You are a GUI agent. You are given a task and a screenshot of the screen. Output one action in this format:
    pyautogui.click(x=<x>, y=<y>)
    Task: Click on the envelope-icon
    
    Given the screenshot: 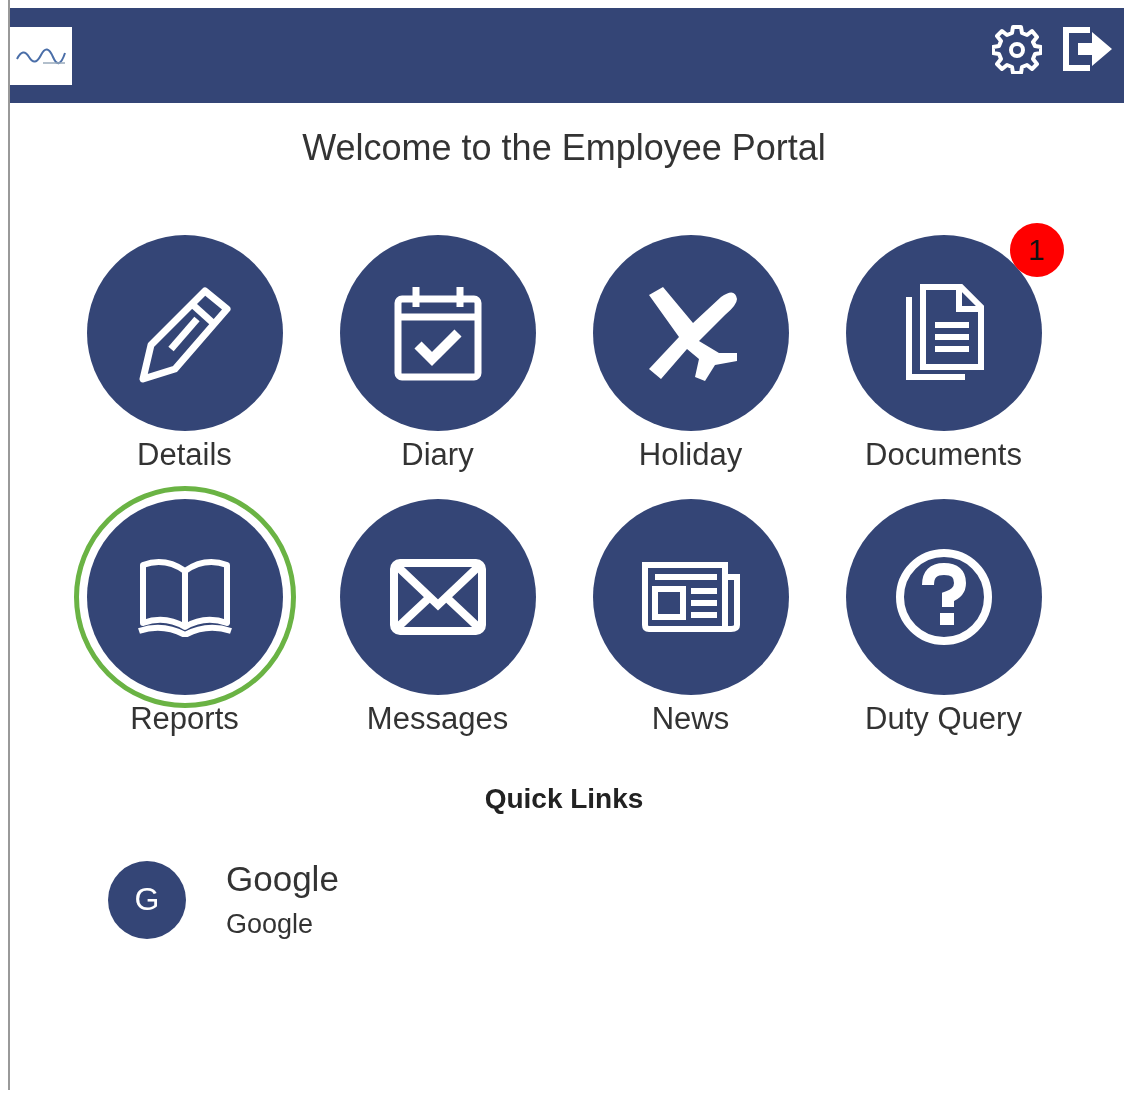 What is the action you would take?
    pyautogui.click(x=437, y=597)
    